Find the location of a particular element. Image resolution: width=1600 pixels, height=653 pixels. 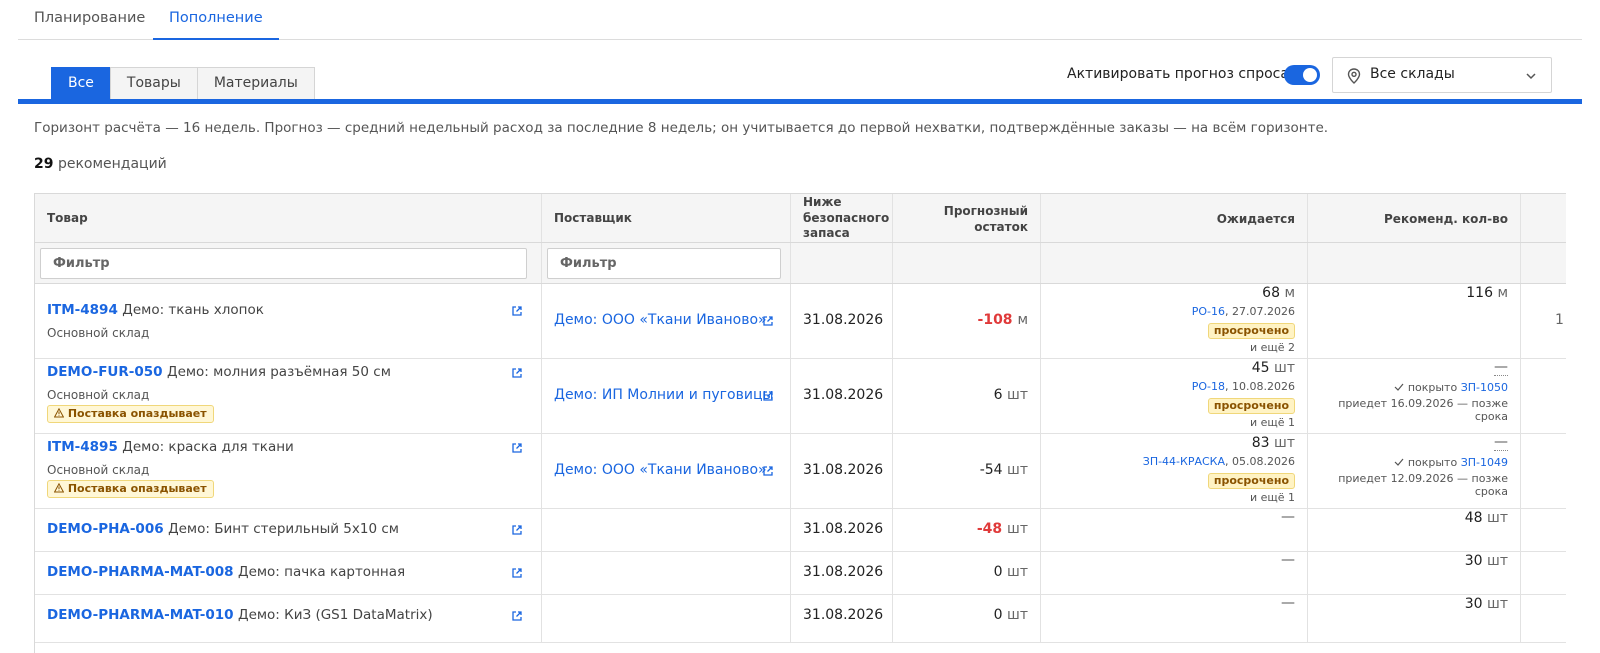

order-link: ЗП-44-КРАСКА is located at coordinates (1184, 461).